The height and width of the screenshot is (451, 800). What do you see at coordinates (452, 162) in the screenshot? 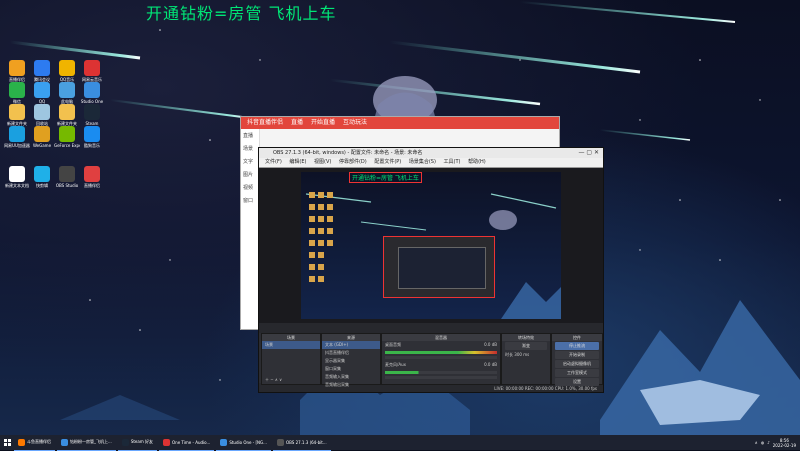
I see `menu-tools: 工具(T)` at bounding box center [452, 162].